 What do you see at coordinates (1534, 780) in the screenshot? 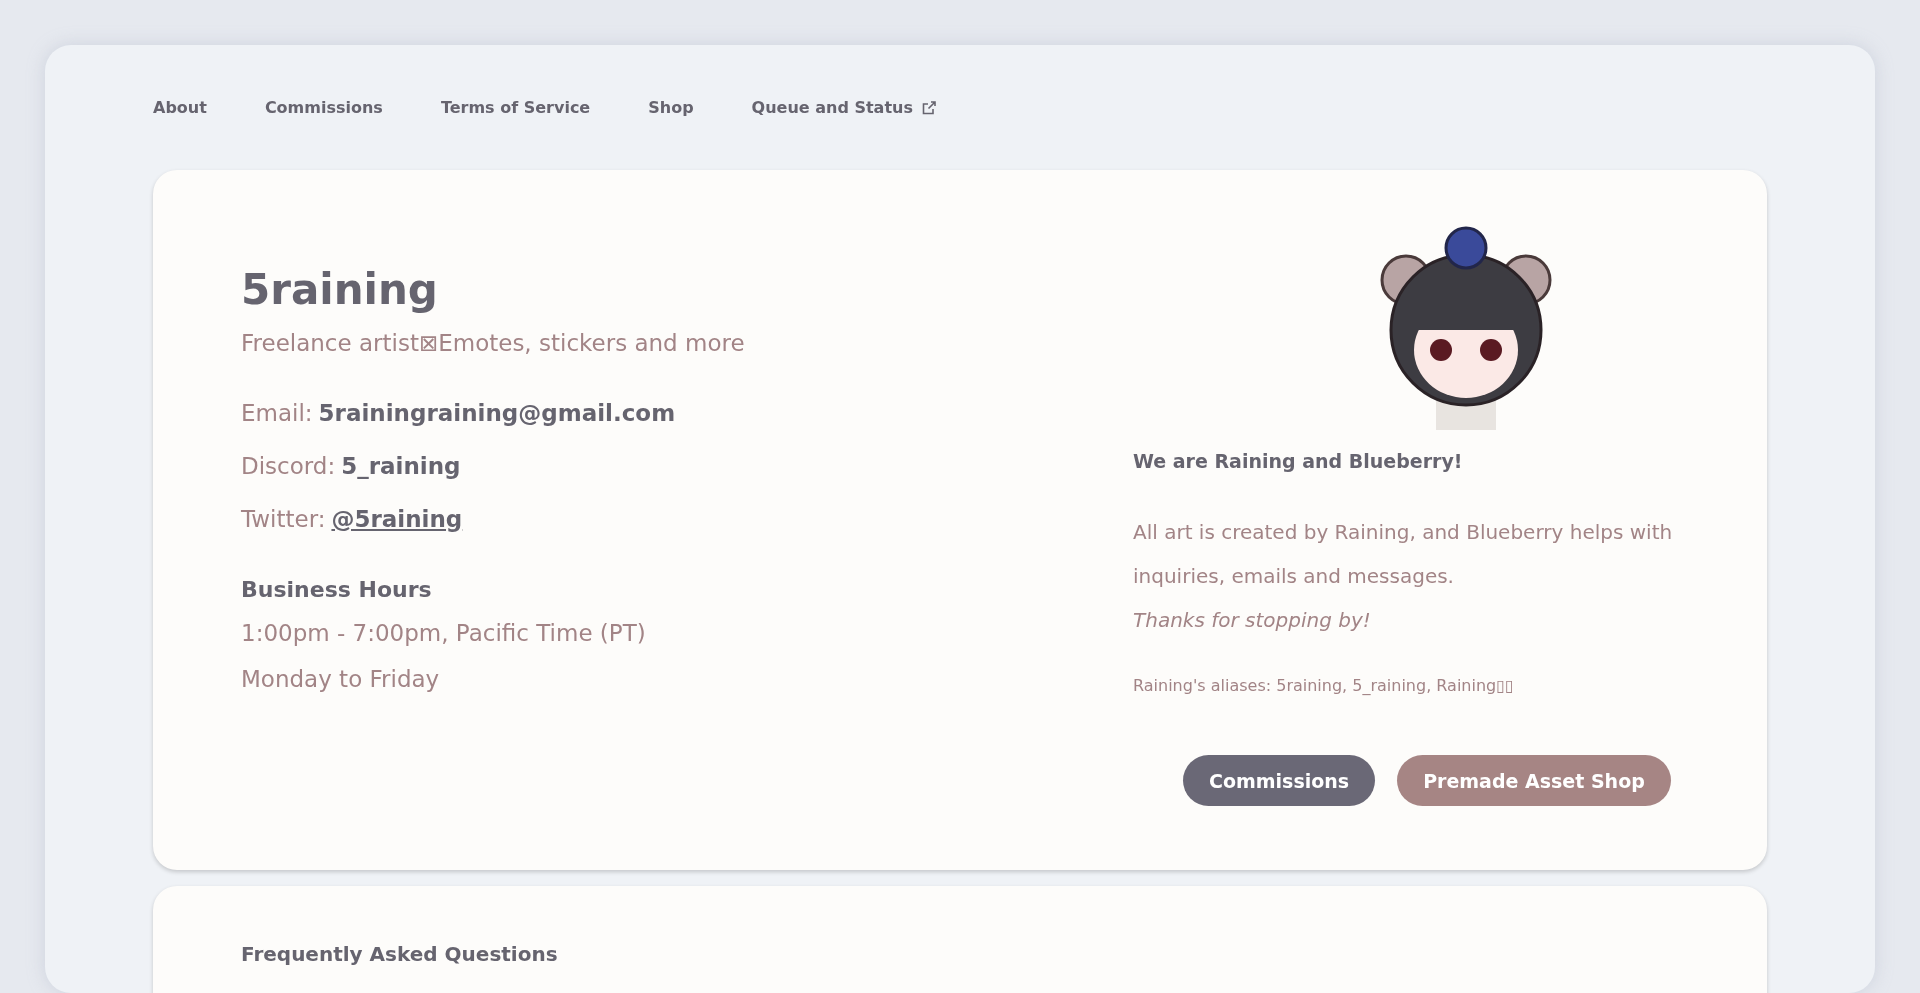
I see `link-button: Premade Asset Shop` at bounding box center [1534, 780].